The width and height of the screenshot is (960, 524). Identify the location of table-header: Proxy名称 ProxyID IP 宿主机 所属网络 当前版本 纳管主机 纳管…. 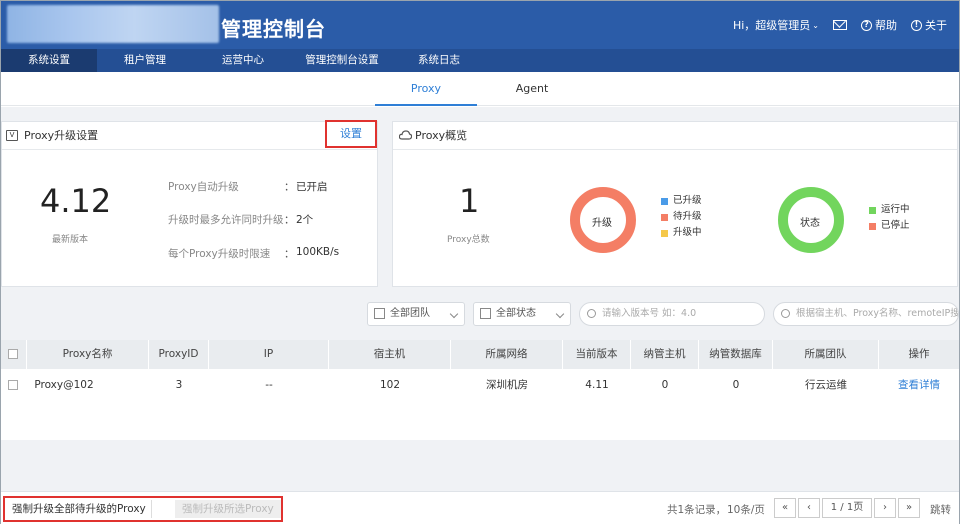
(480, 354).